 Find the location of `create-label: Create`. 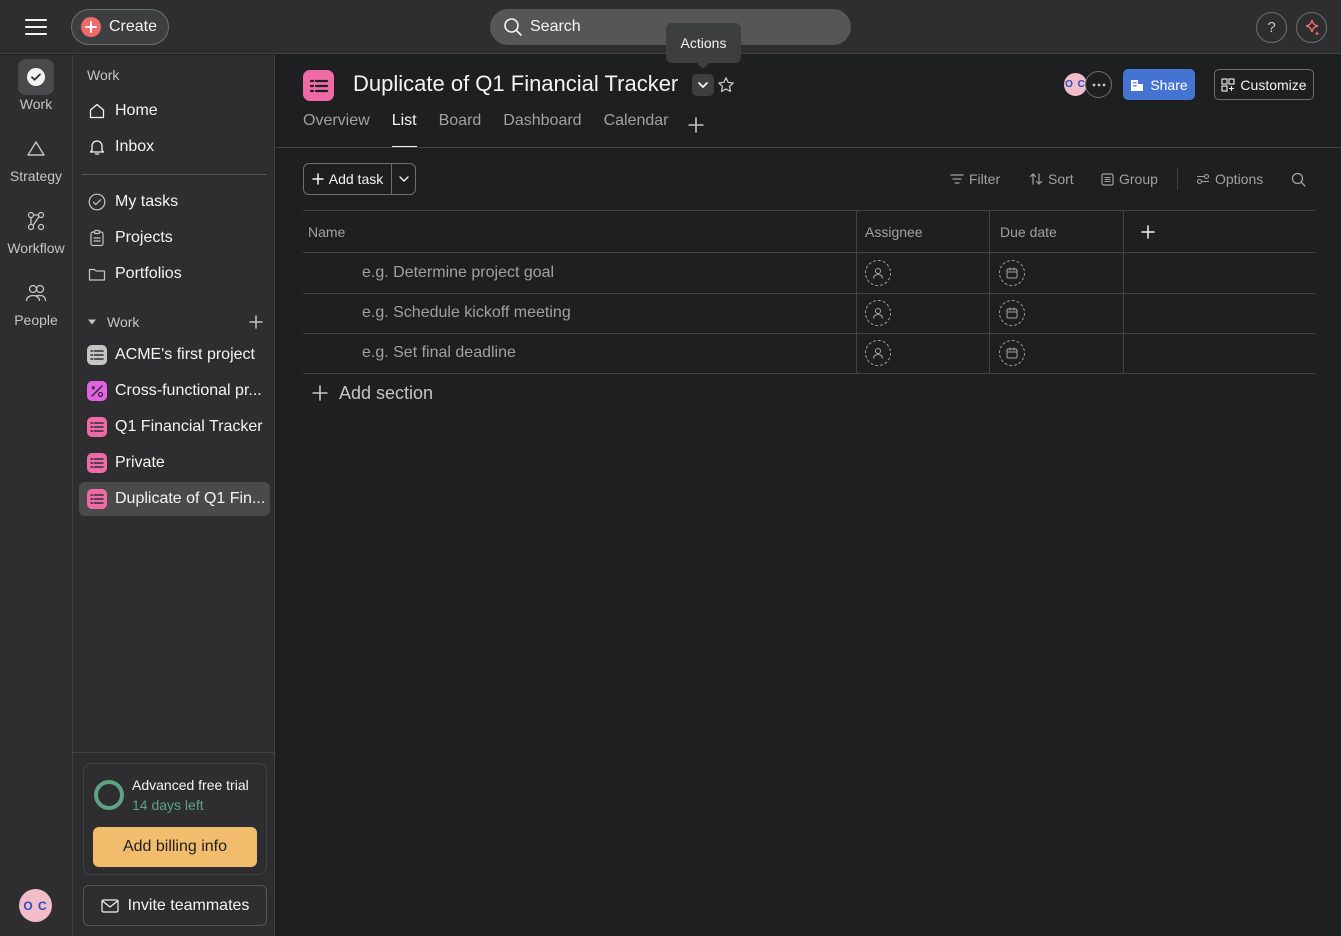

create-label: Create is located at coordinates (133, 26).